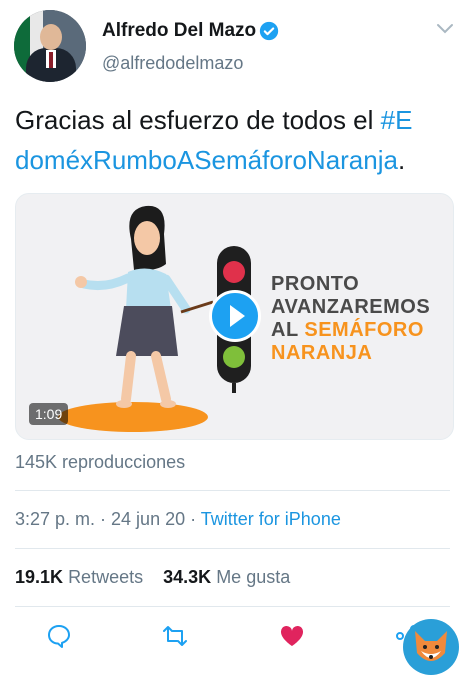 Image resolution: width=463 pixels, height=680 pixels. I want to click on like-icon, so click(292, 636).